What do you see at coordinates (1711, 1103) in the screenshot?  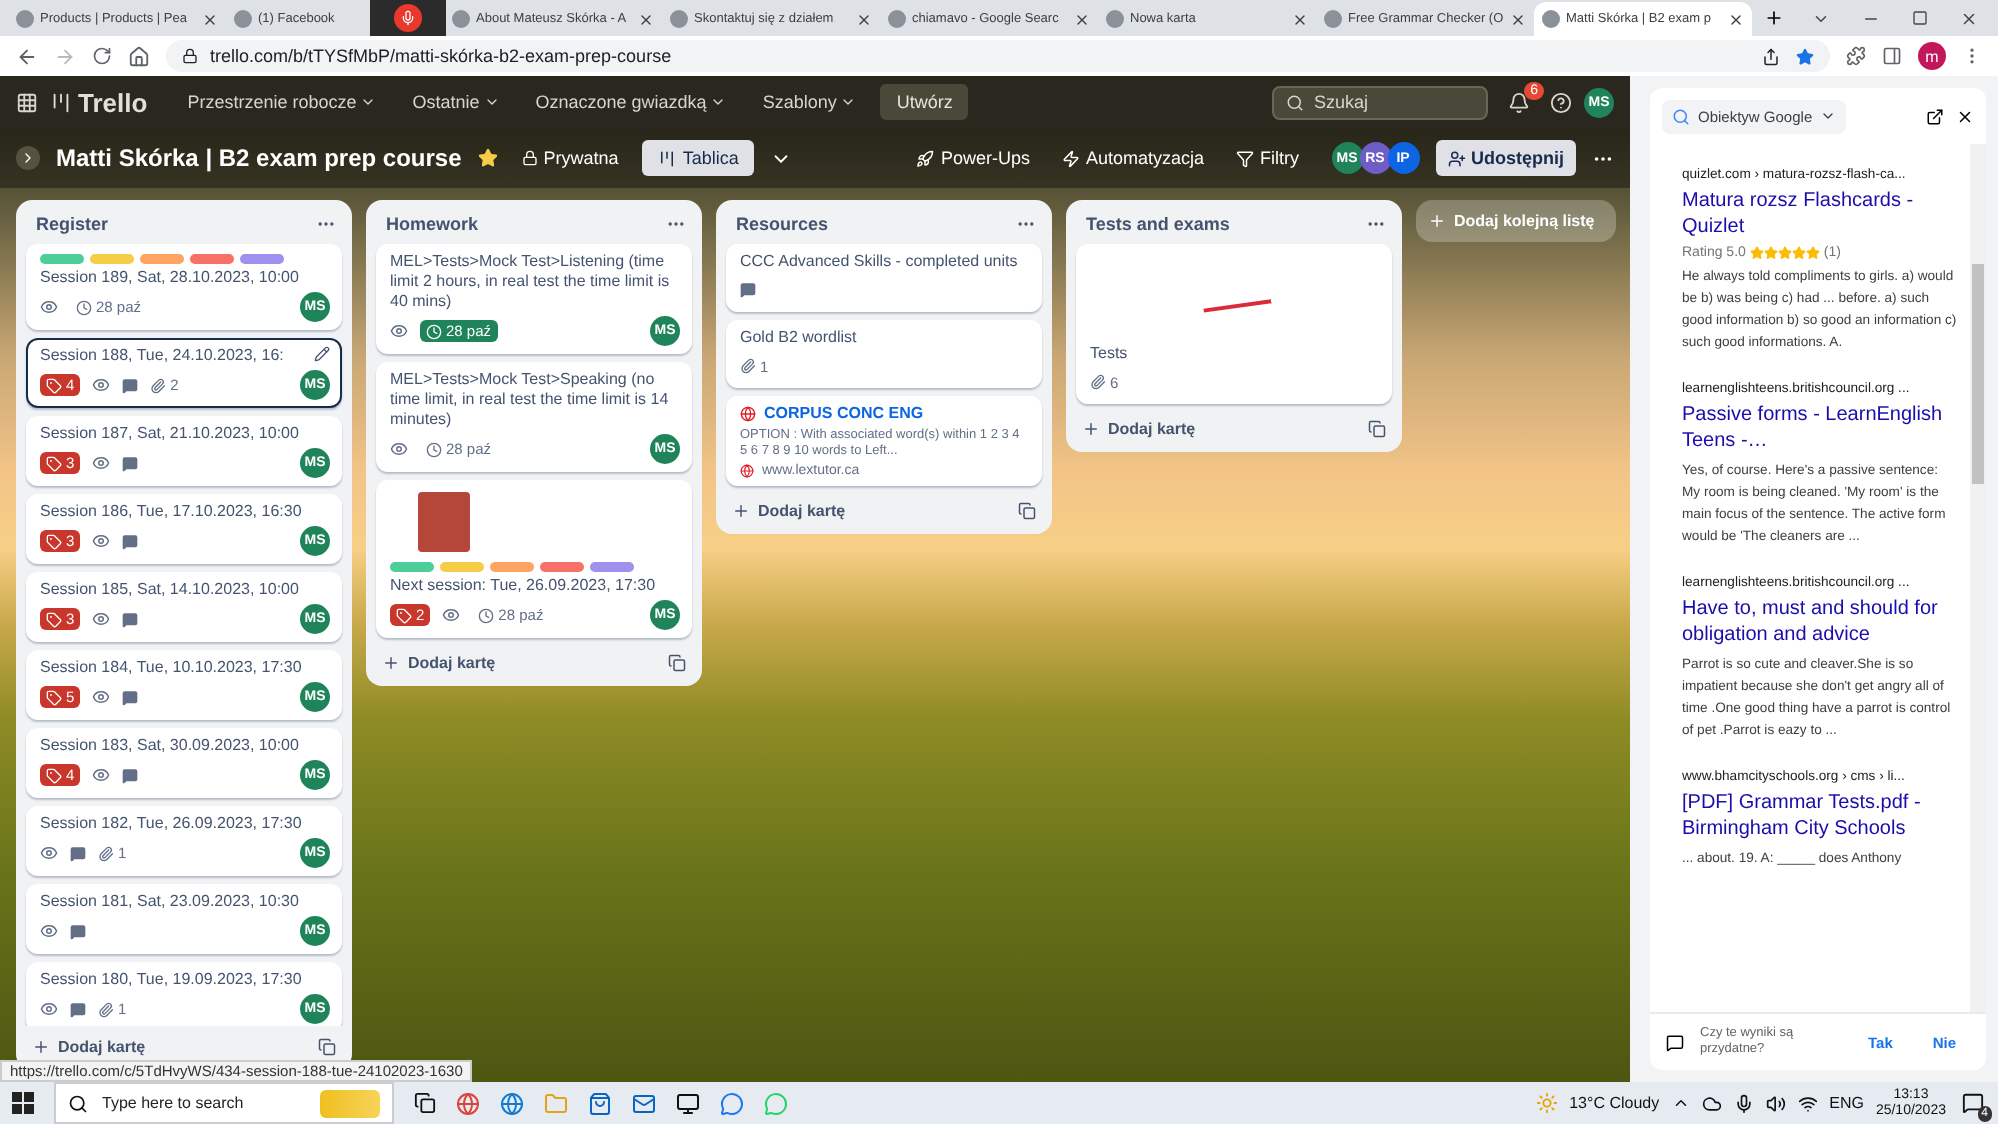 I see `cloud-icon` at bounding box center [1711, 1103].